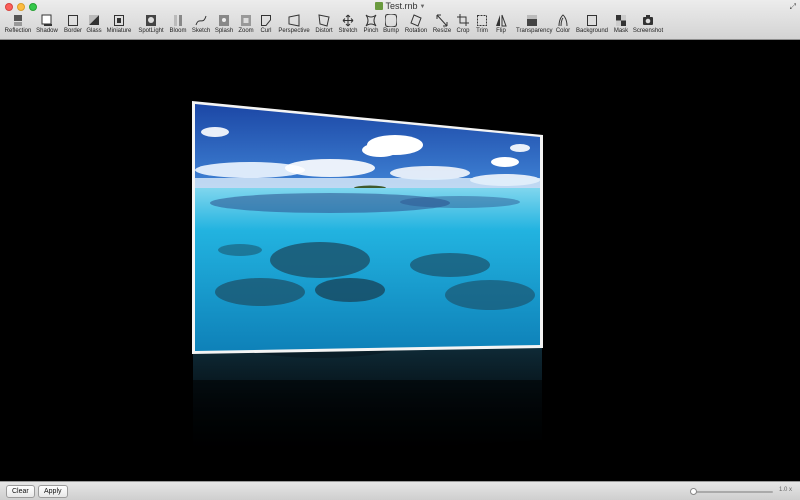  Describe the element at coordinates (400, 490) in the screenshot. I see `bottom-bar: Clear Apply 1.0 x` at that location.